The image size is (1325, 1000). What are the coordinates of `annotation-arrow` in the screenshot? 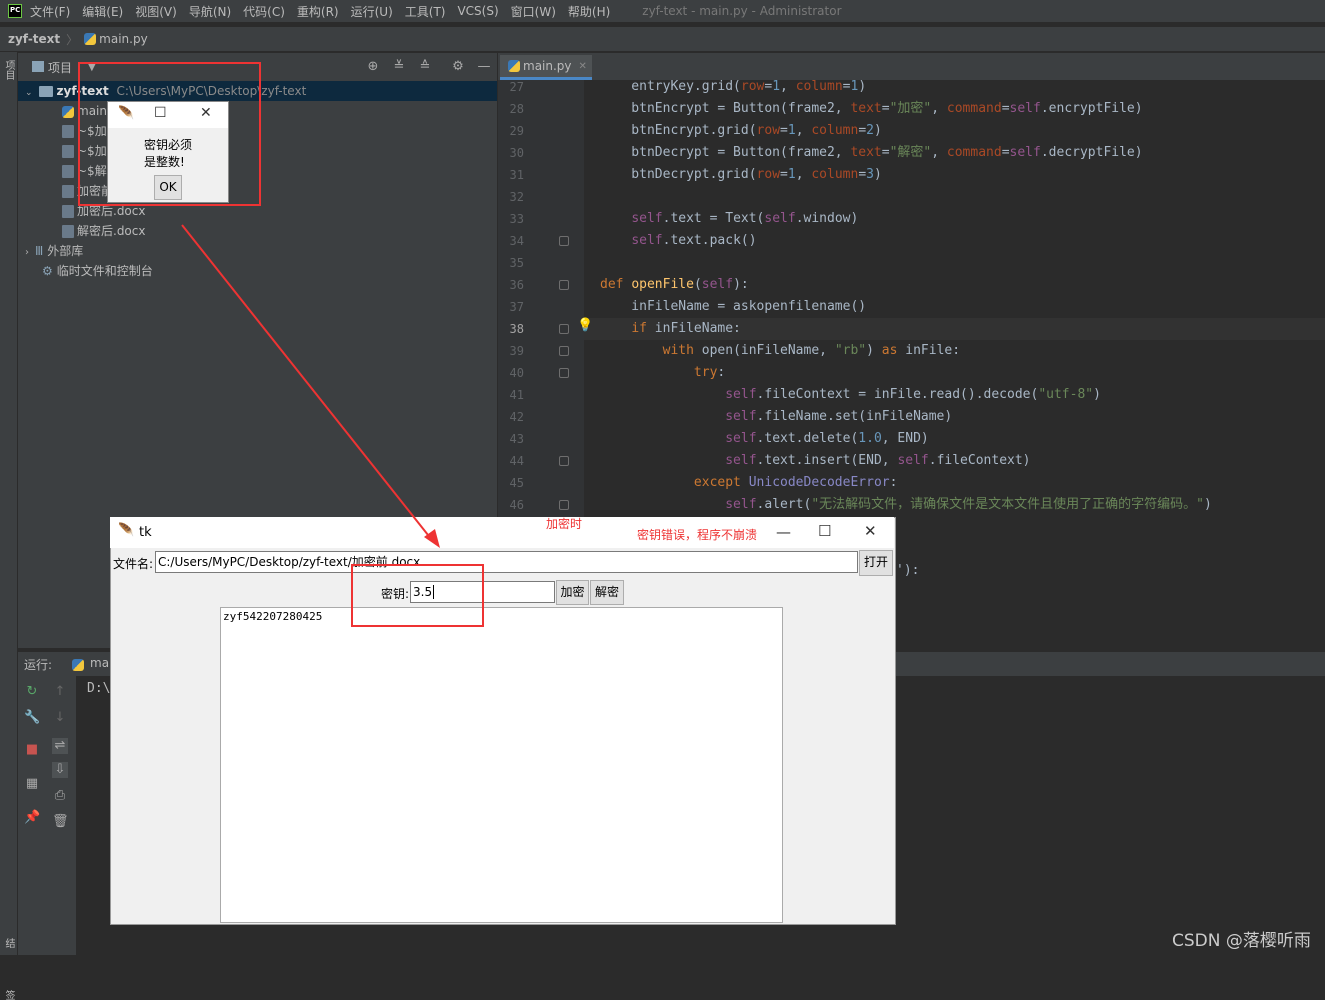 It's located at (310, 386).